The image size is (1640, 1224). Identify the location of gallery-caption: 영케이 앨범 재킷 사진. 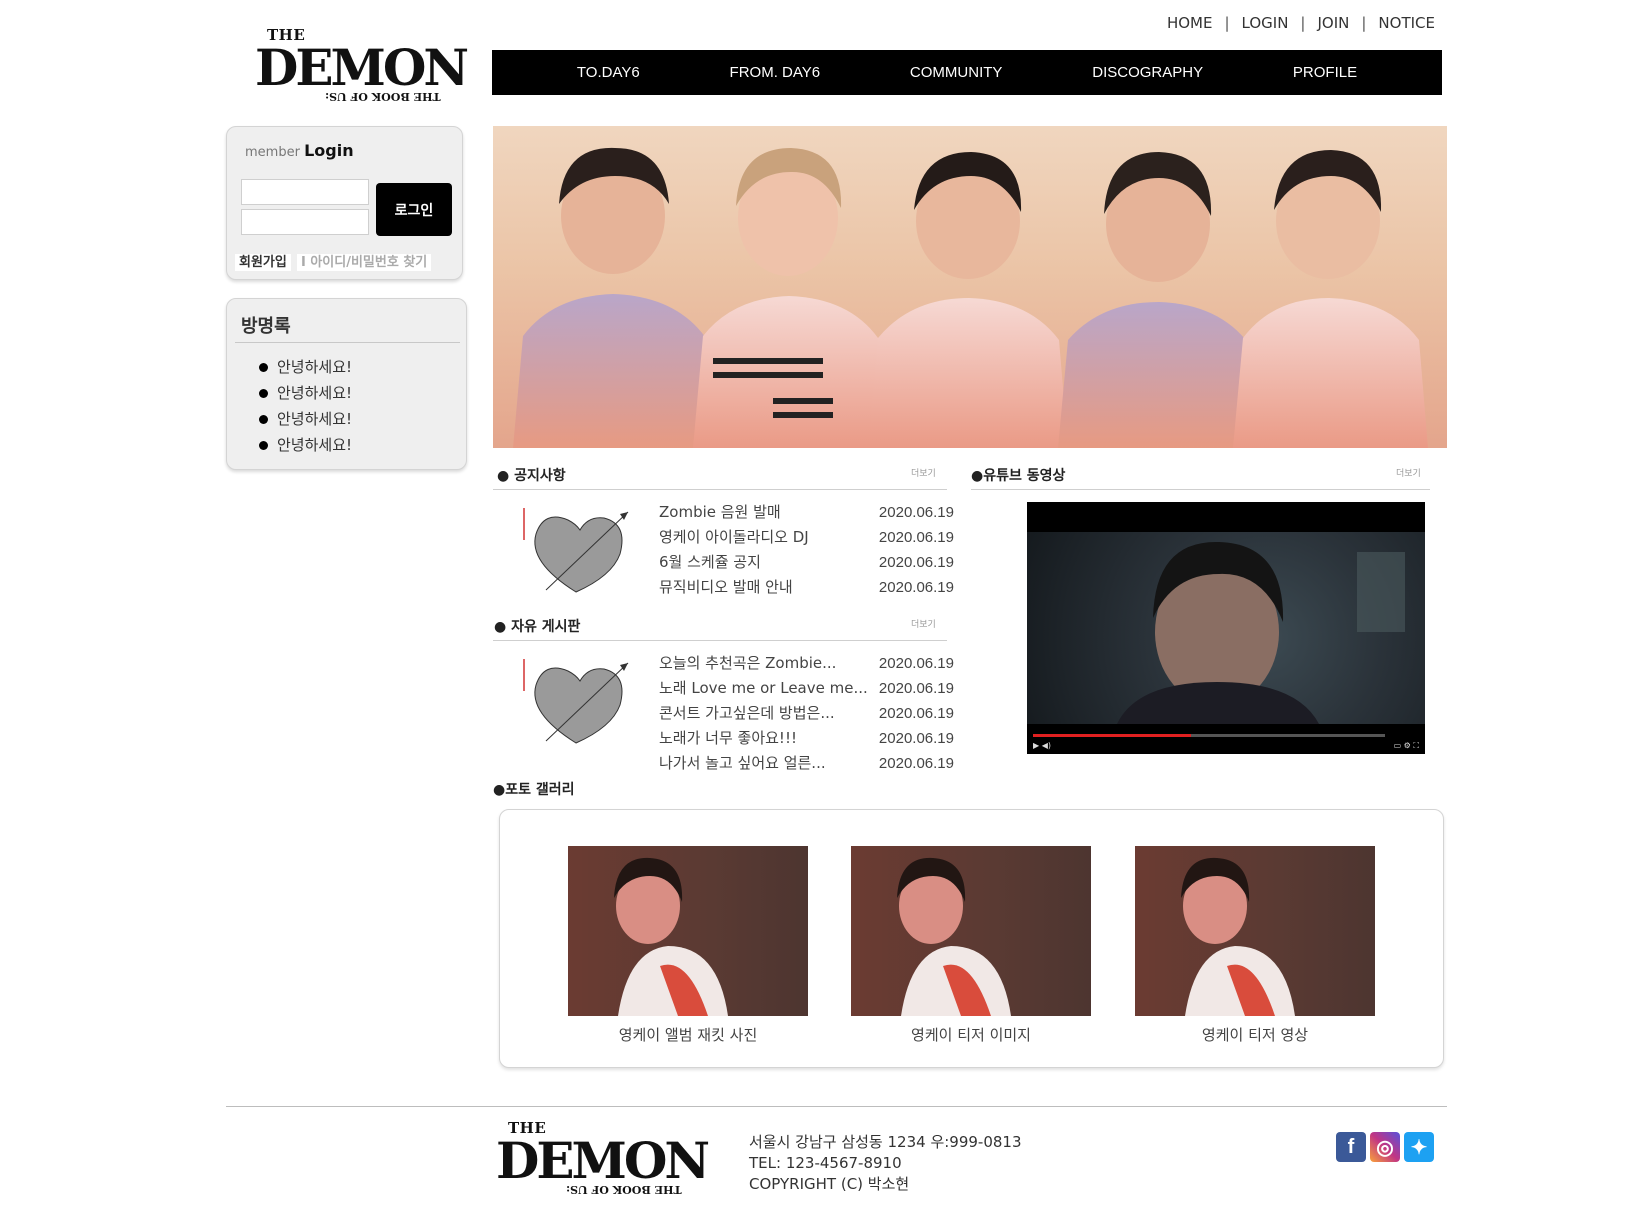
(688, 1035).